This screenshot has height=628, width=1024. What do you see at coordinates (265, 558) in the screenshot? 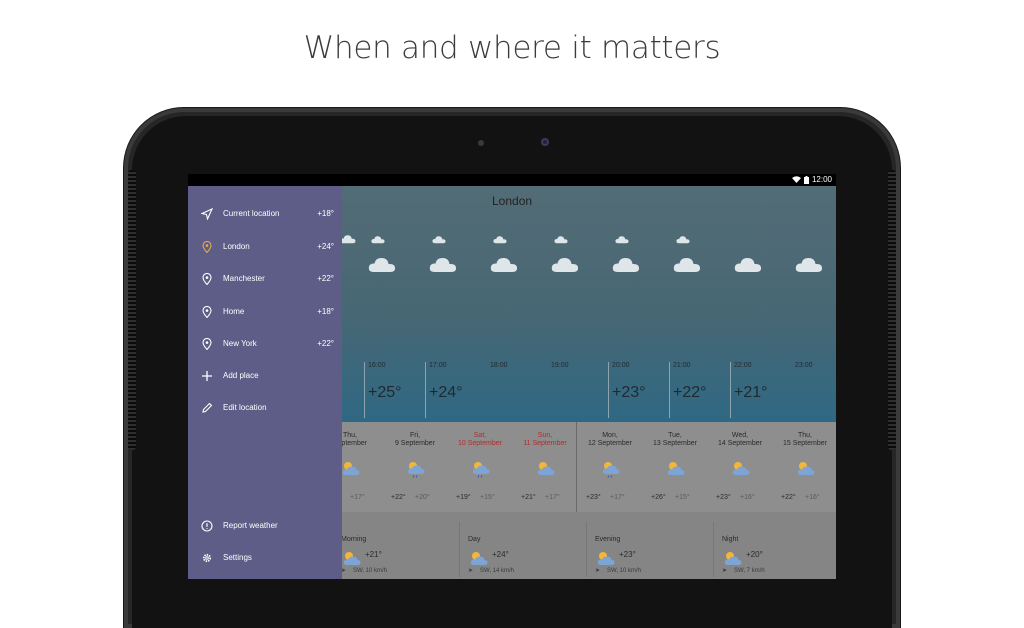
I see `settings-button: Settings` at bounding box center [265, 558].